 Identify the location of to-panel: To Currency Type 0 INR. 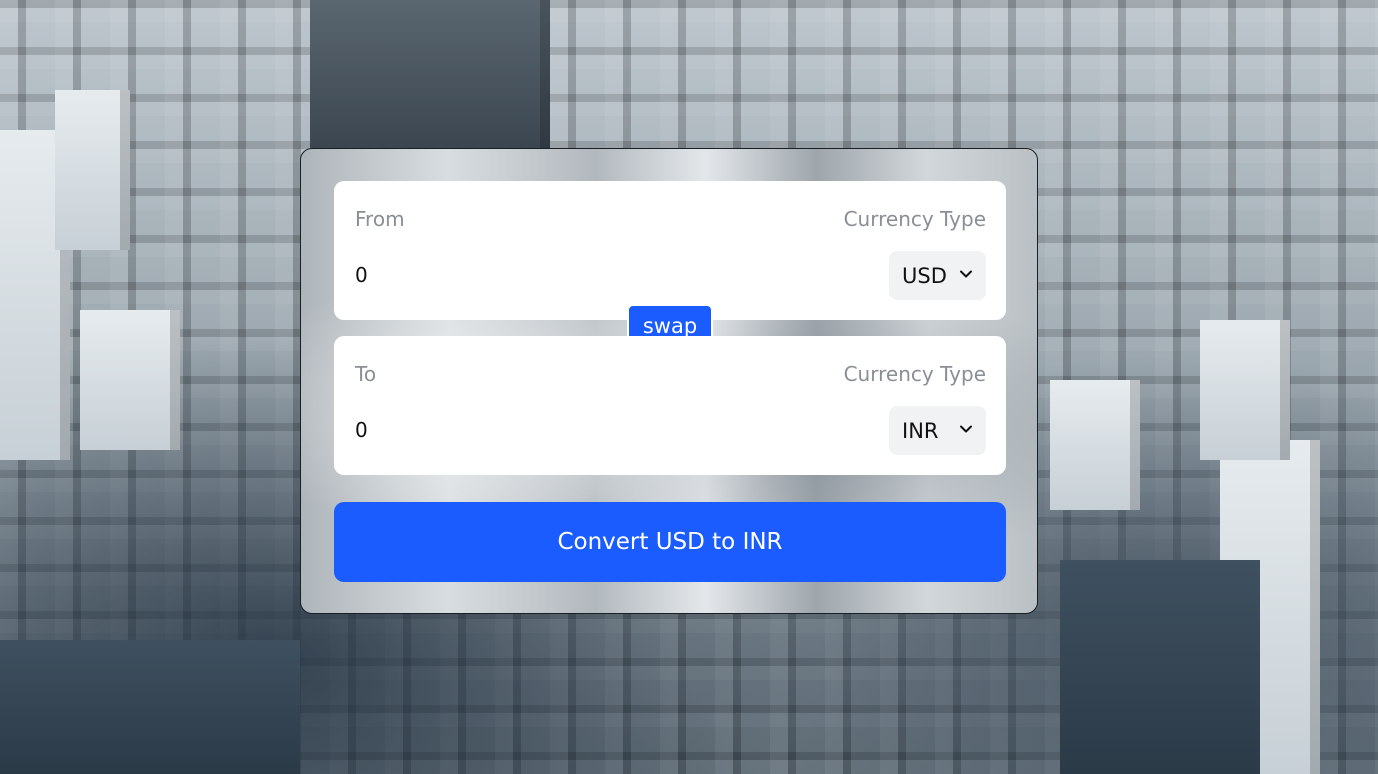
(670, 405).